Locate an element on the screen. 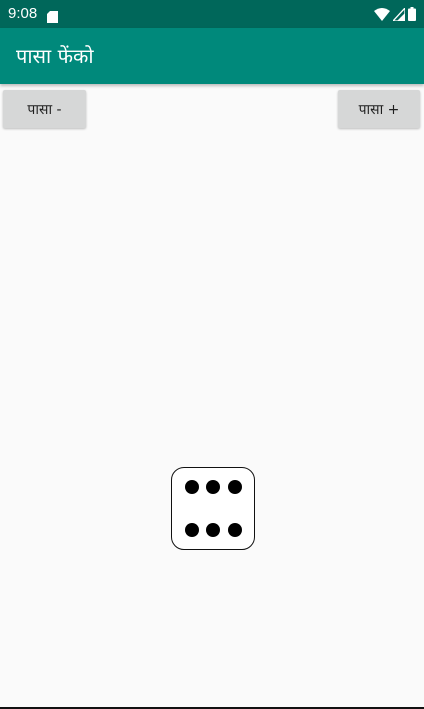 This screenshot has width=424, height=709. wifi-icon is located at coordinates (382, 15).